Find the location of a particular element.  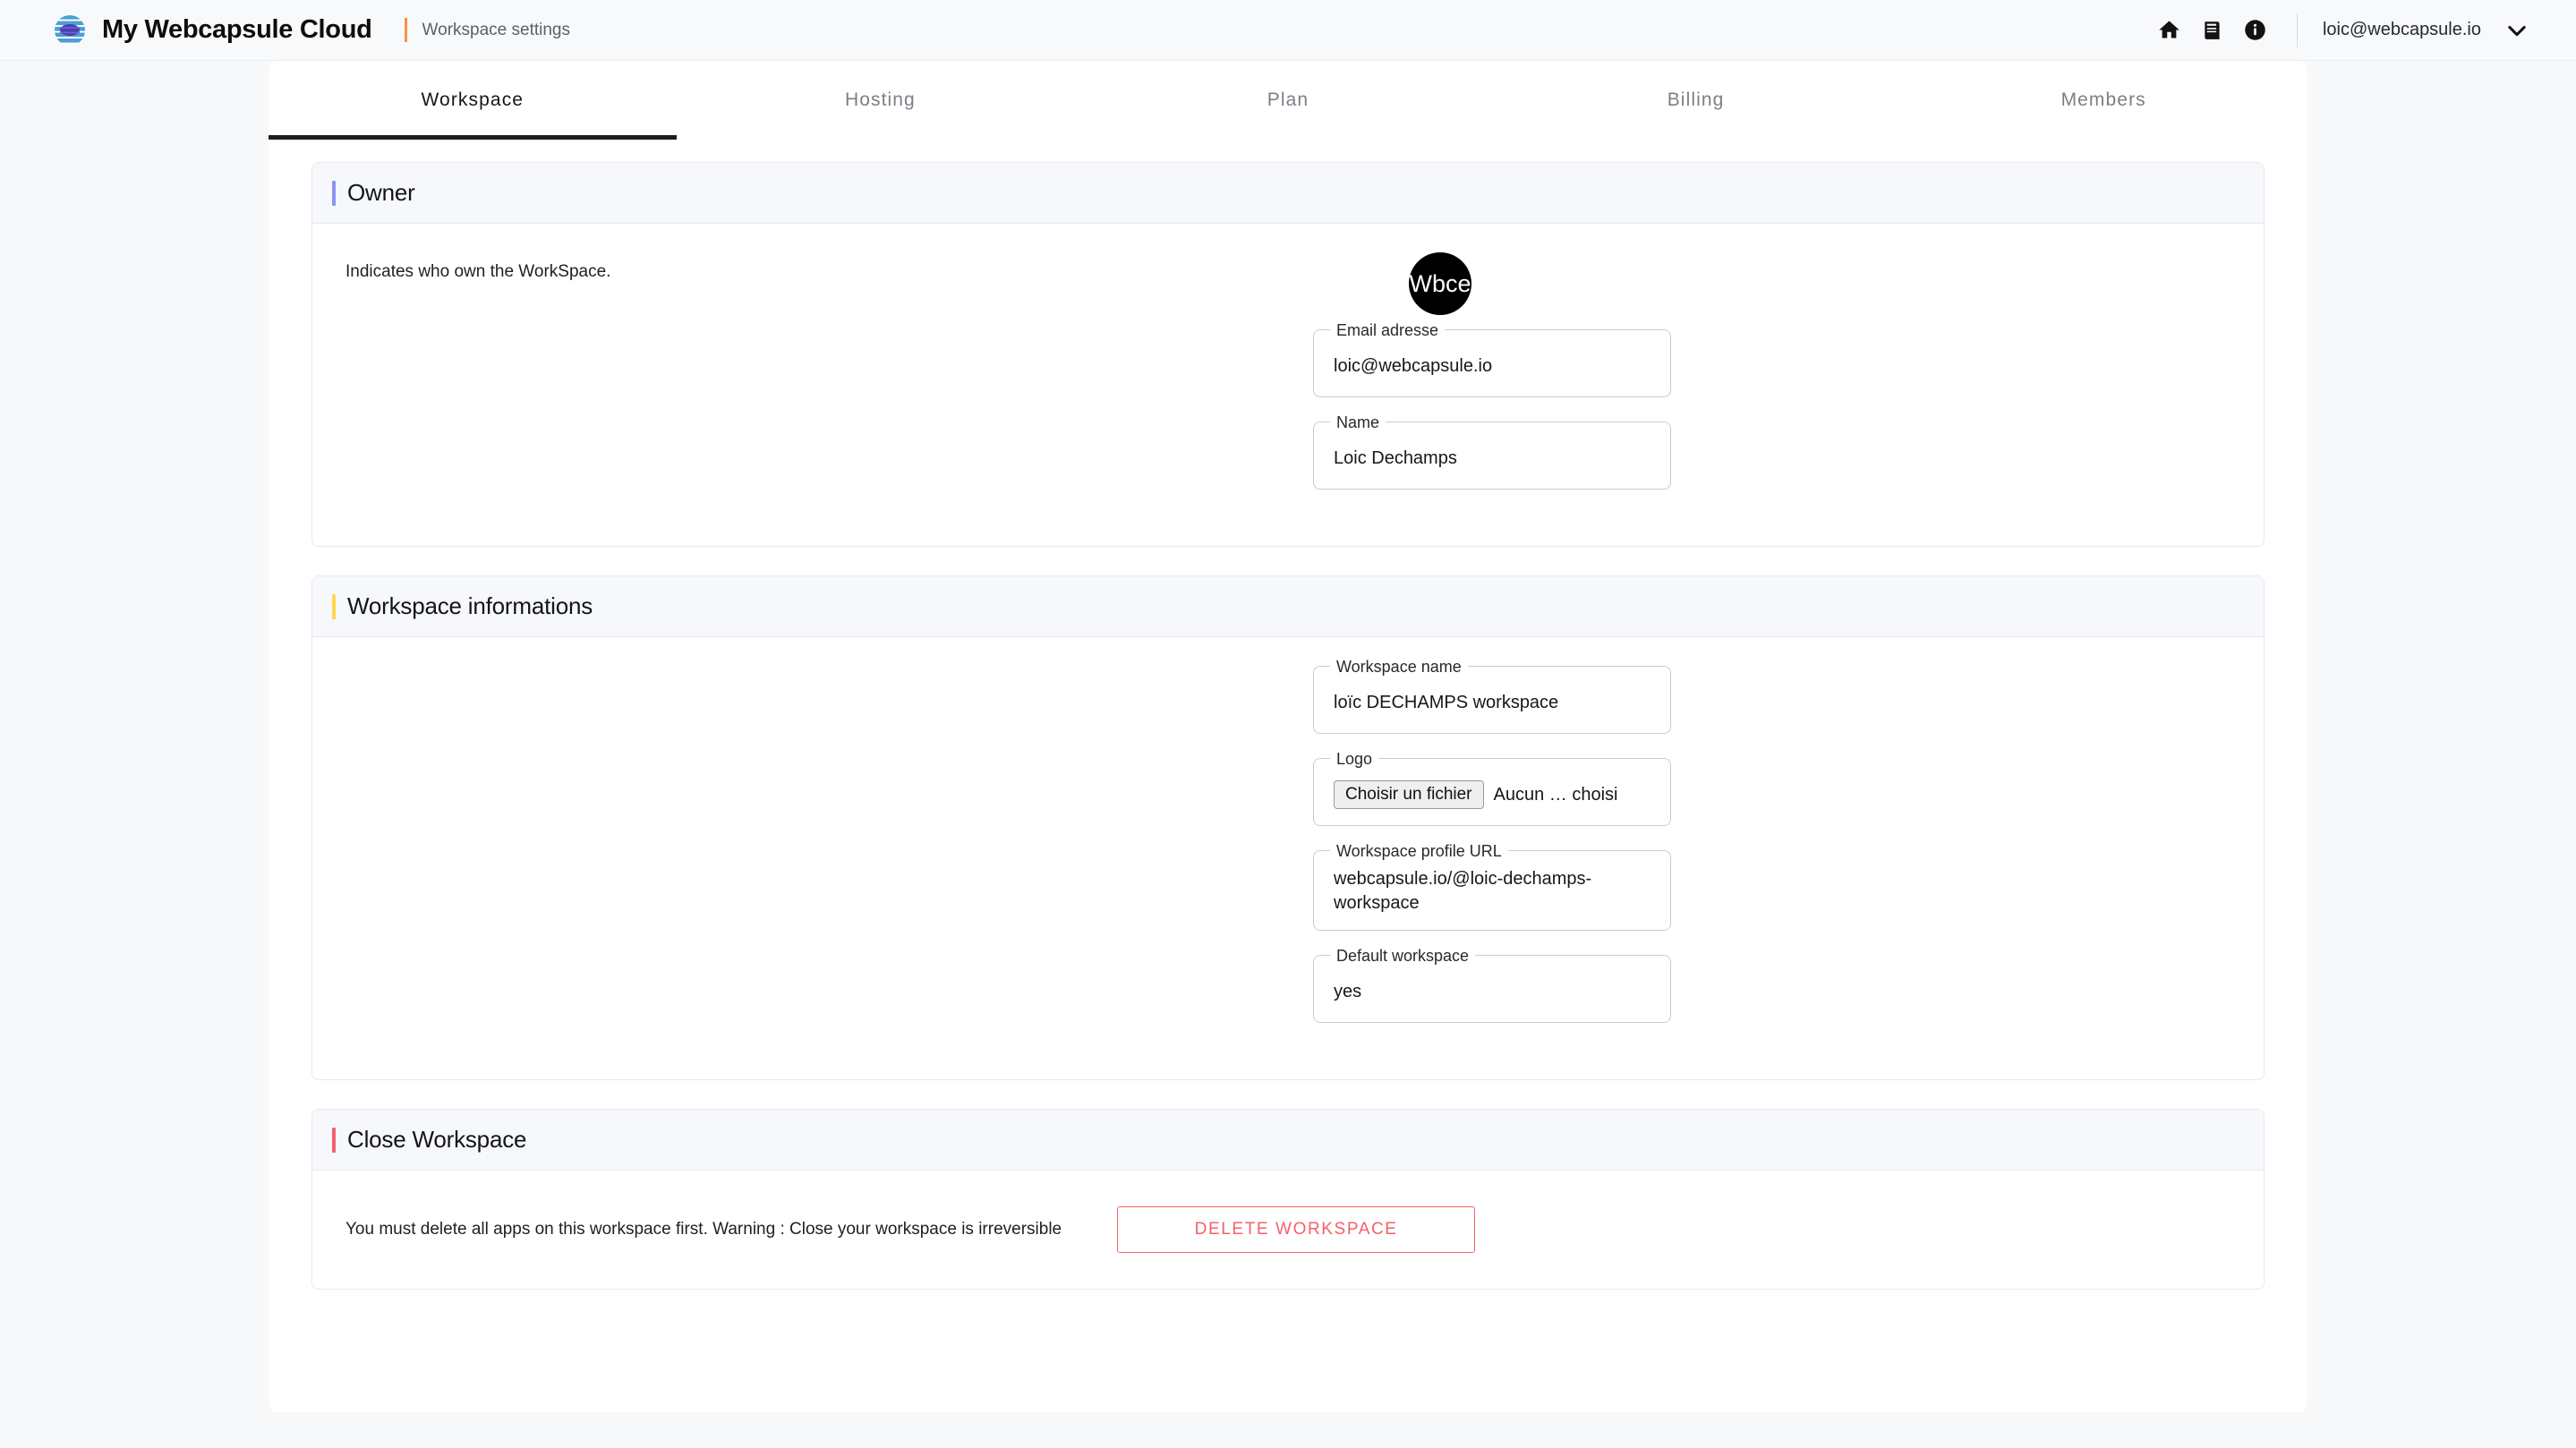

owner-accent-bar is located at coordinates (334, 193).